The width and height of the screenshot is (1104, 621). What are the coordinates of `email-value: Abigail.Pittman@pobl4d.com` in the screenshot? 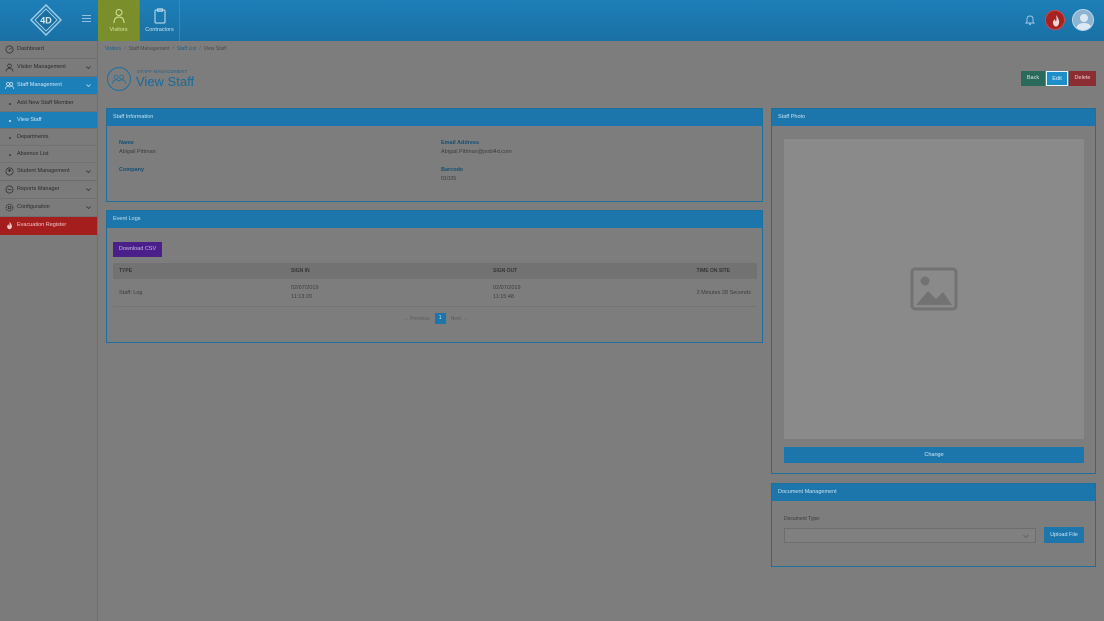 It's located at (476, 152).